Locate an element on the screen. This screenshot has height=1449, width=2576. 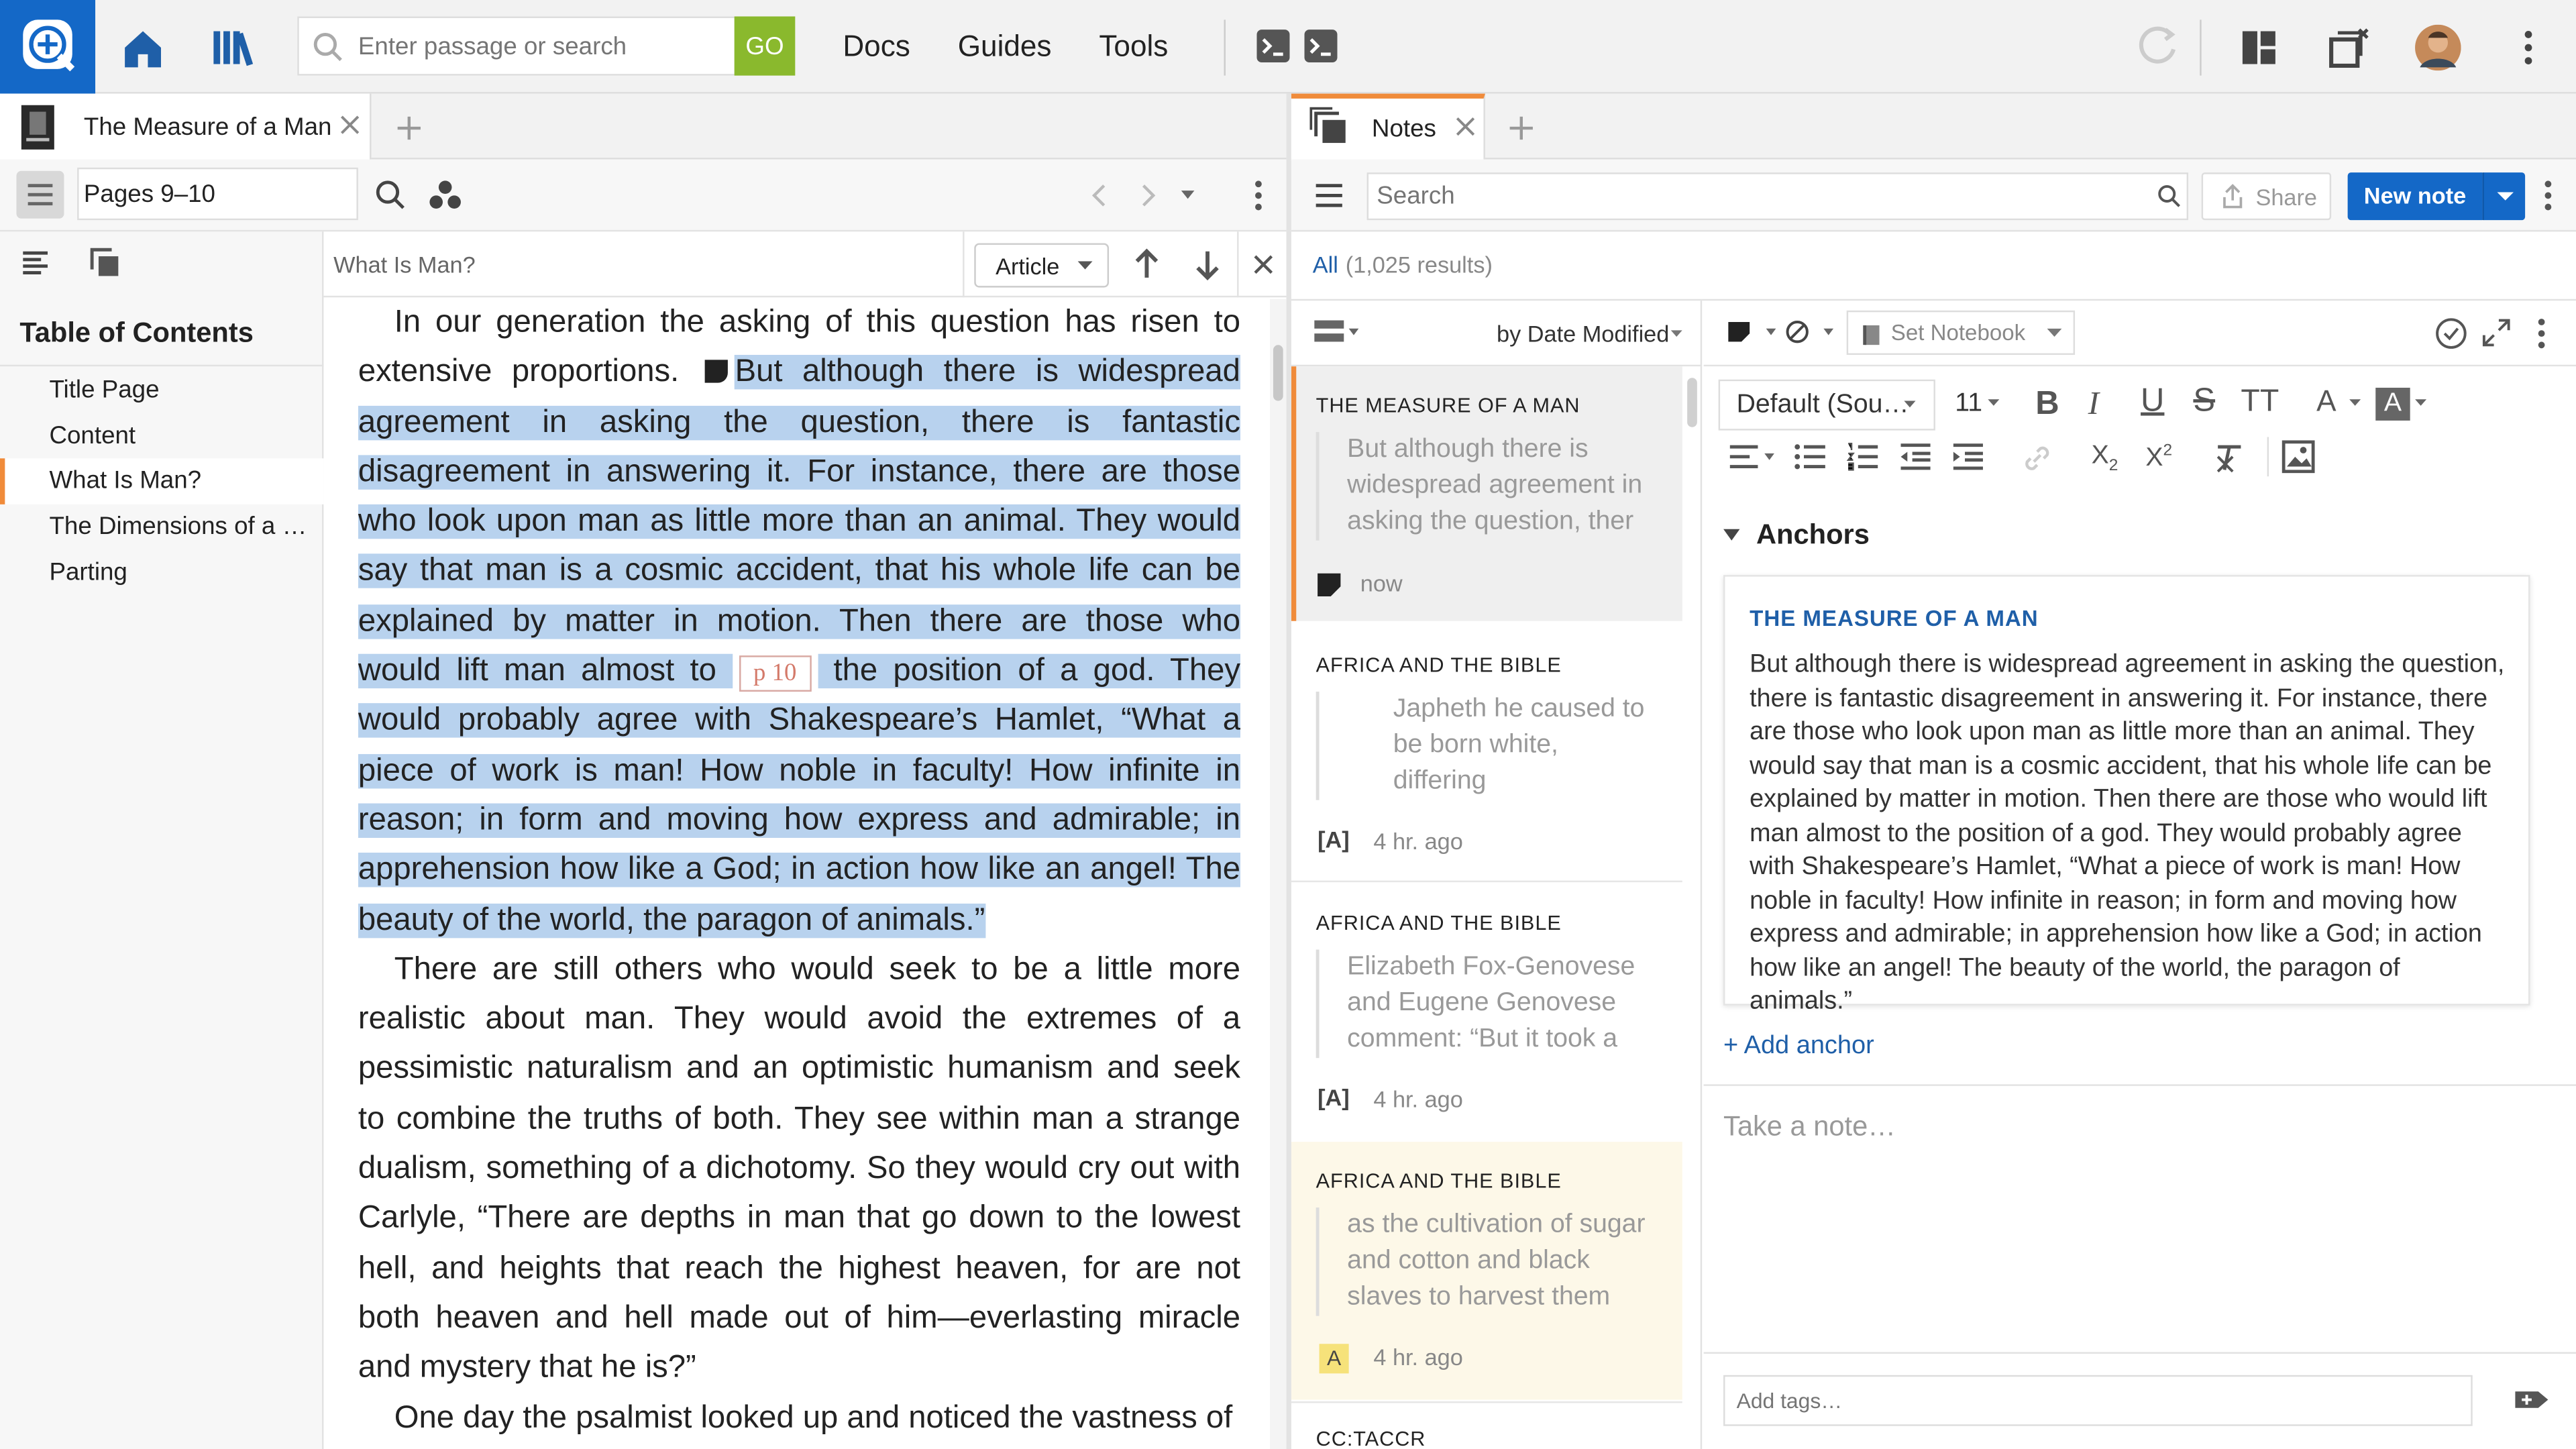
note-style-icon is located at coordinates (1753, 332).